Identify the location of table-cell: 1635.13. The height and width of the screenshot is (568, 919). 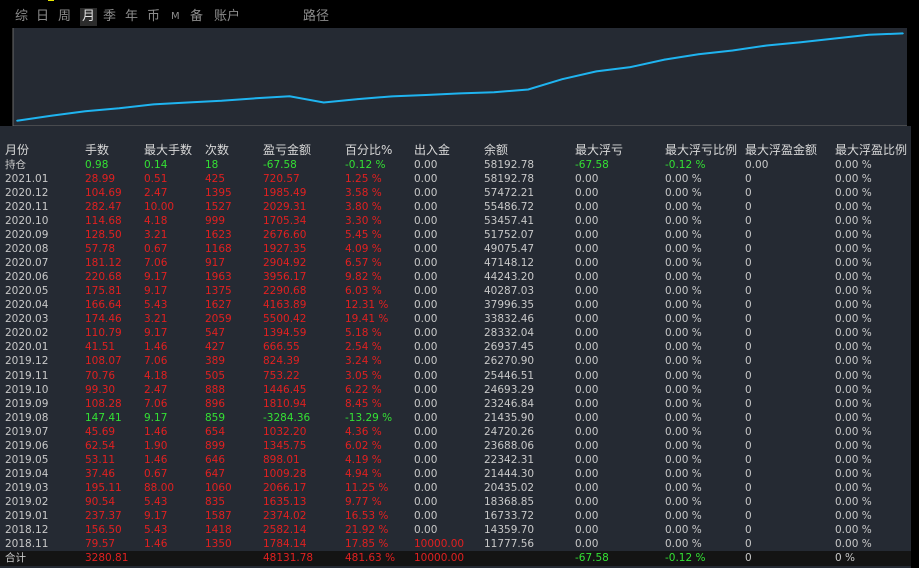
(285, 502).